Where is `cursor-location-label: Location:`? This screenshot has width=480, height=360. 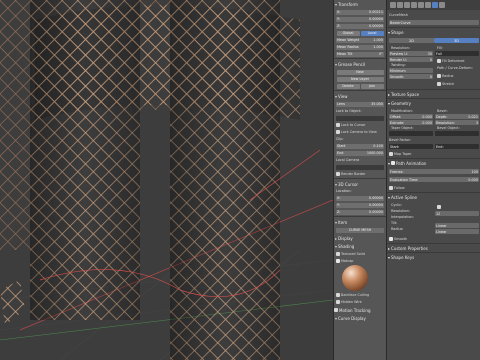
cursor-location-label: Location: is located at coordinates (344, 191).